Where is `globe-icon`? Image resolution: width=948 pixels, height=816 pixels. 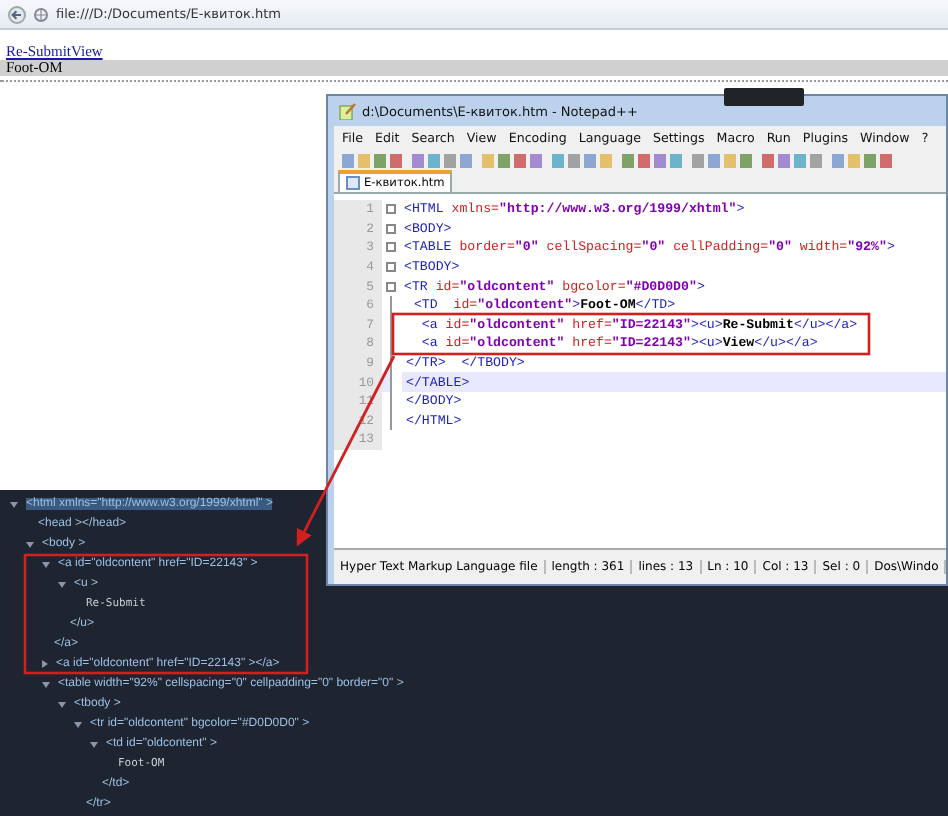 globe-icon is located at coordinates (41, 14).